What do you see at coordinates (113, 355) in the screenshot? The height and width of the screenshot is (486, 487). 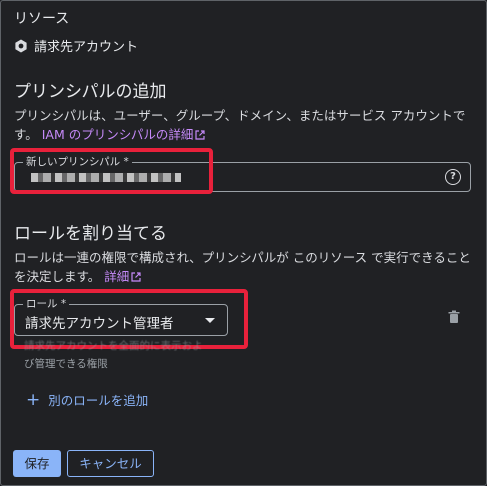 I see `role-description-hint: 請求先アカウントを全面的に表示およ び管理できる権限` at bounding box center [113, 355].